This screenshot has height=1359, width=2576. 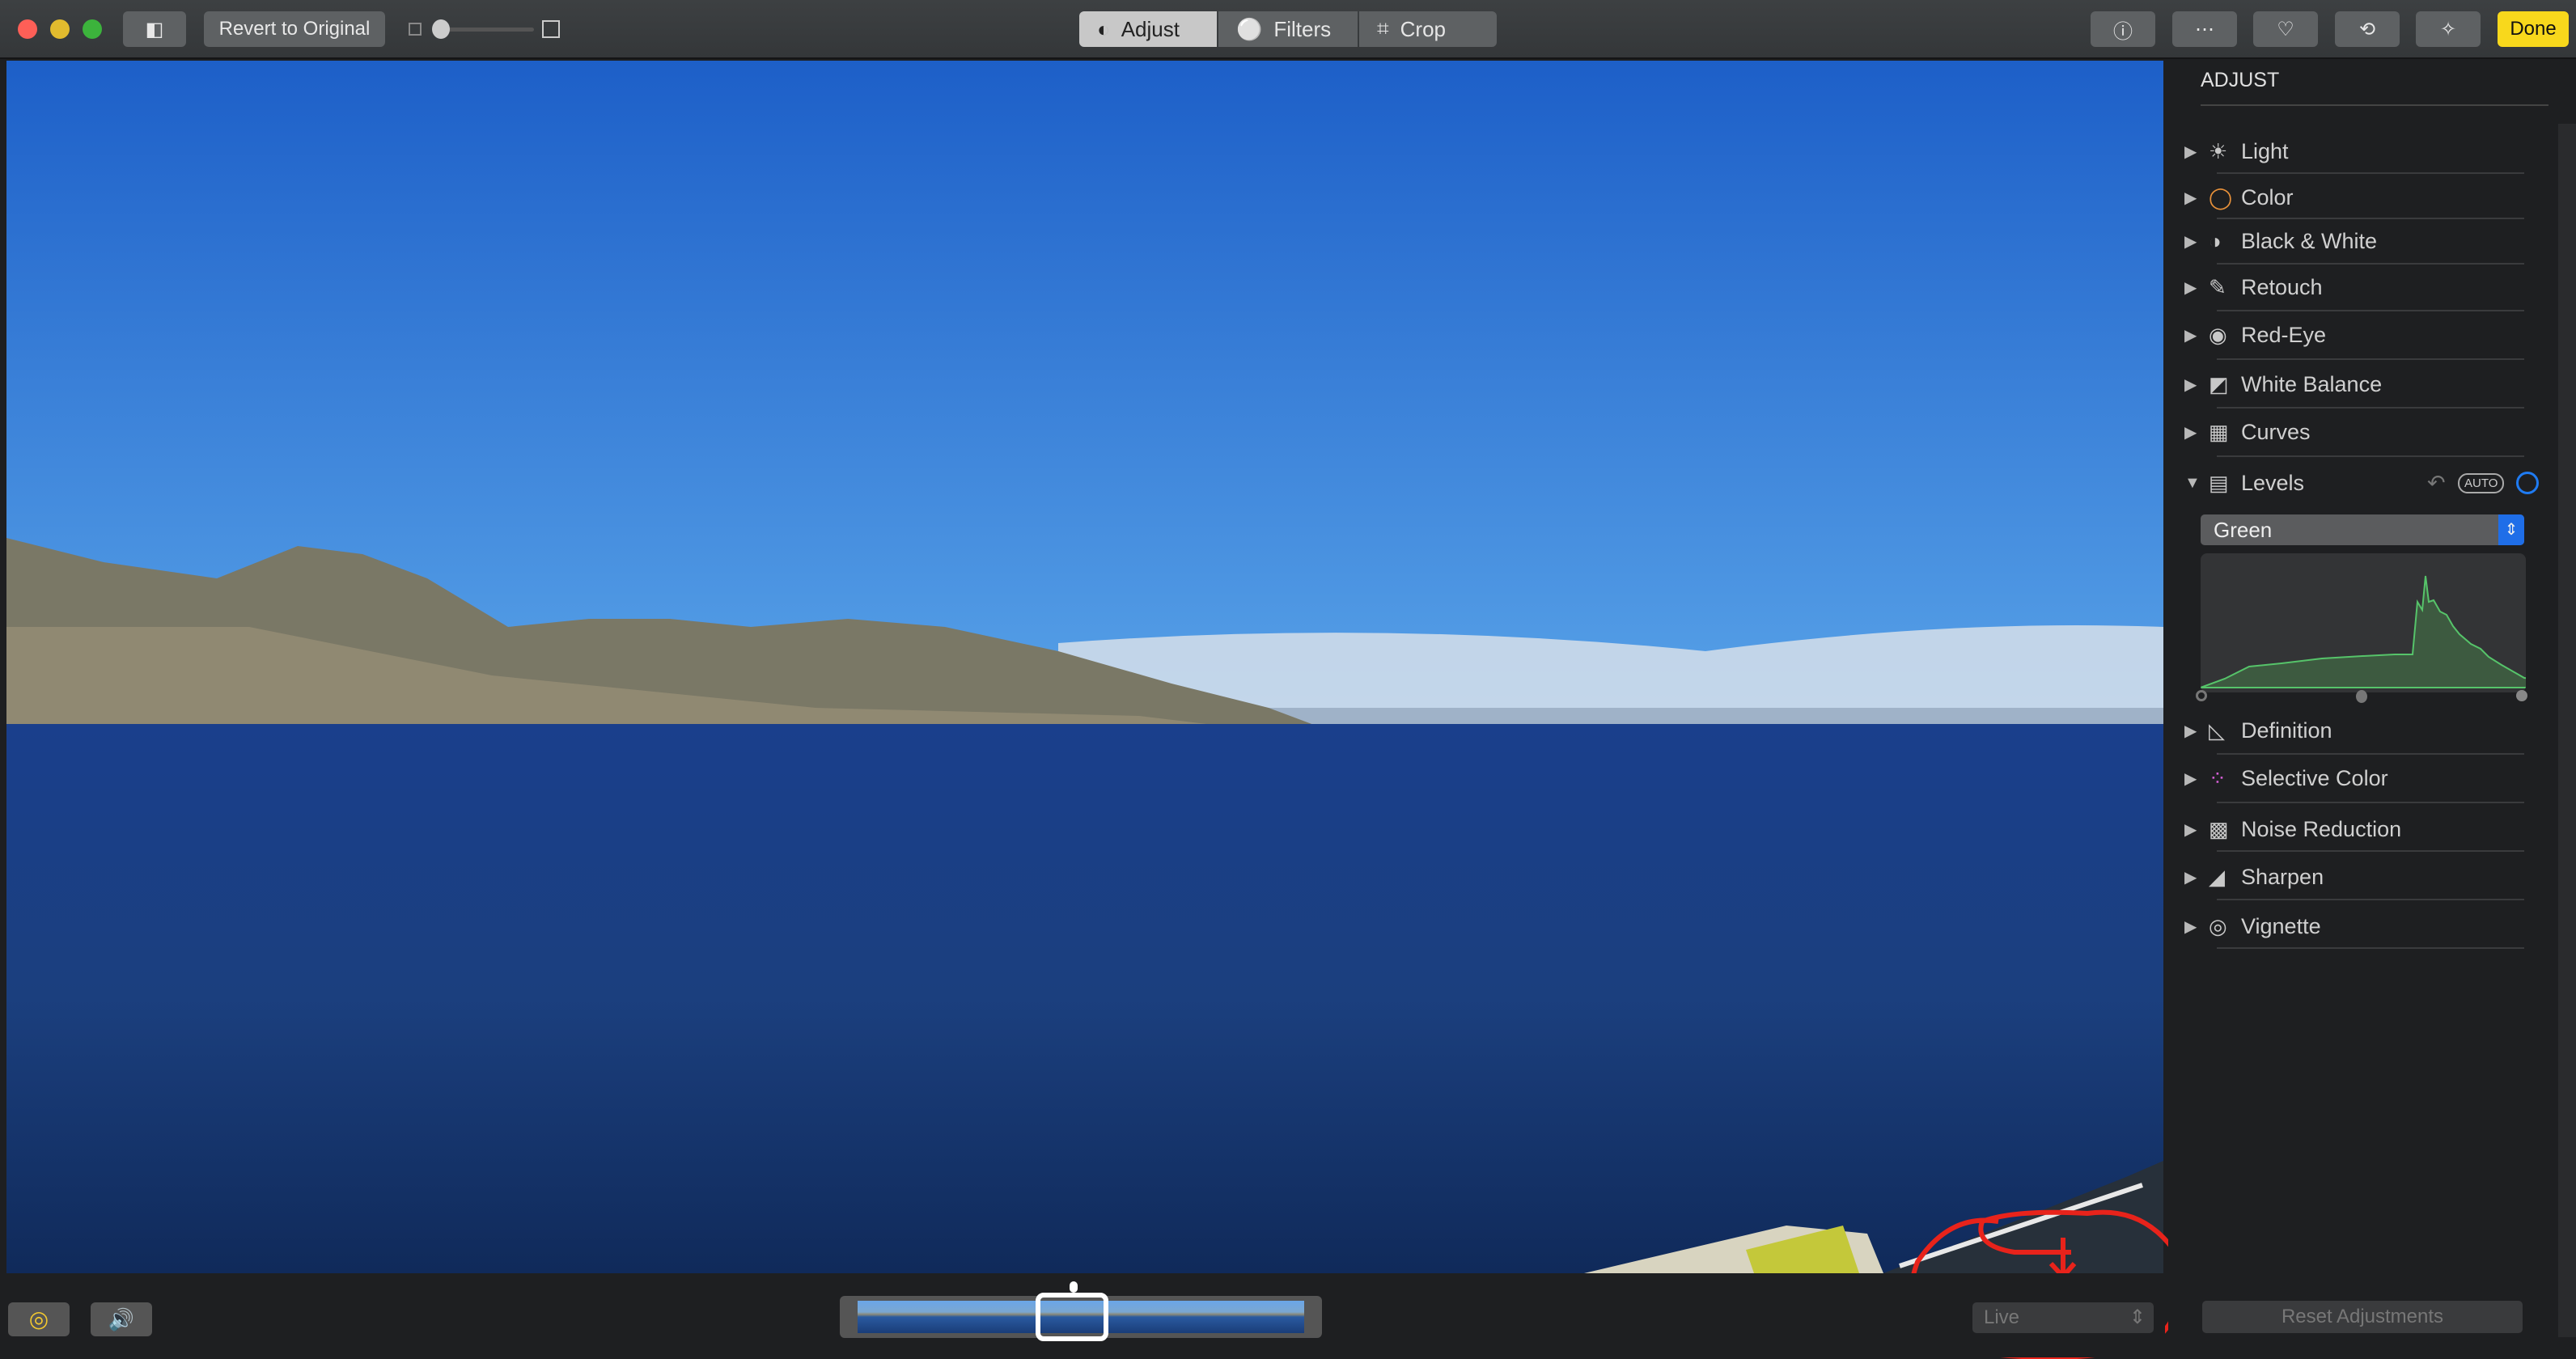 What do you see at coordinates (2354, 432) in the screenshot?
I see `adjust-curves: ▶ ▦ Curves` at bounding box center [2354, 432].